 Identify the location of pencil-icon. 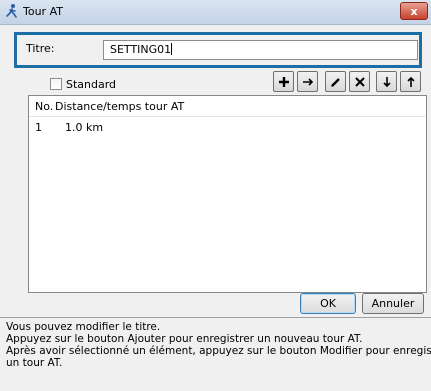
(335, 82).